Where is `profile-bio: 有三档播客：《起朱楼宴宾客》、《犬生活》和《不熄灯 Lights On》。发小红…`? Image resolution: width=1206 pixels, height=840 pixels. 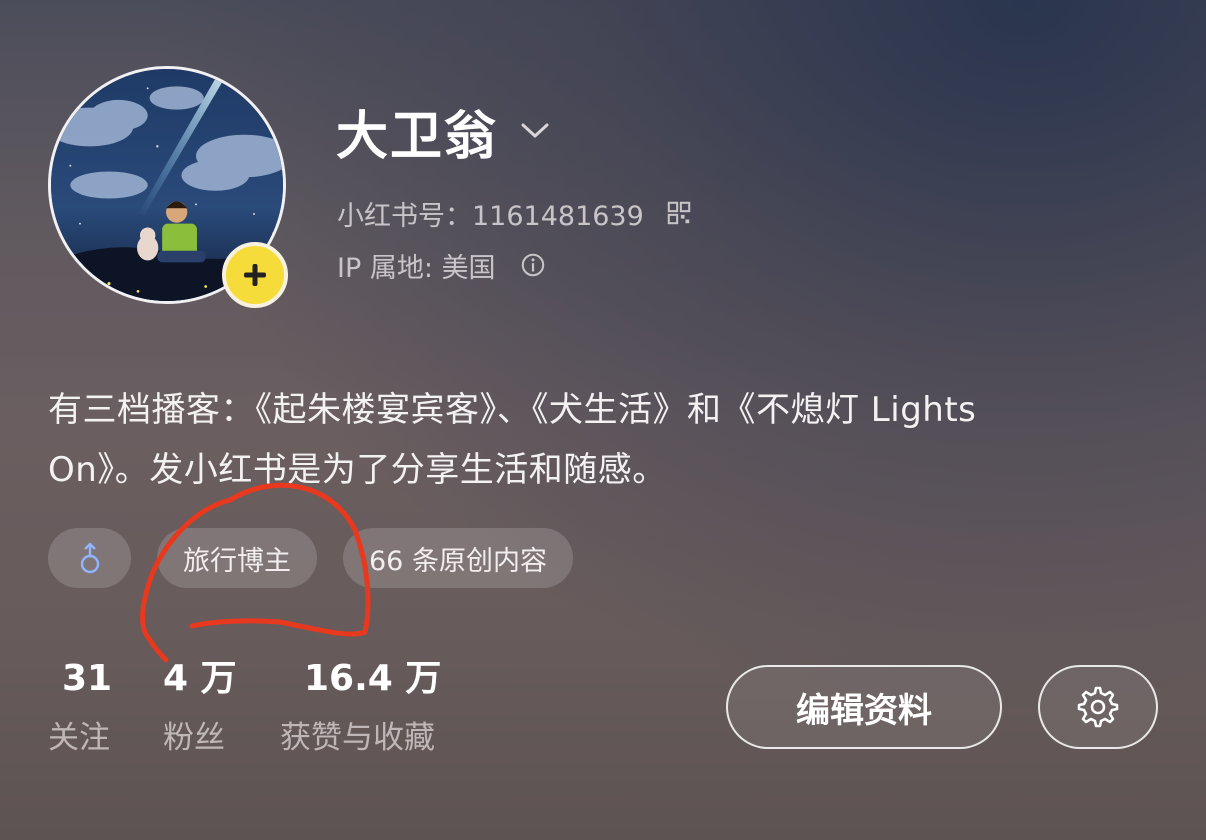 profile-bio: 有三档播客：《起朱楼宴宾客》、《犬生活》和《不熄灯 Lights On》。发小红… is located at coordinates (568, 440).